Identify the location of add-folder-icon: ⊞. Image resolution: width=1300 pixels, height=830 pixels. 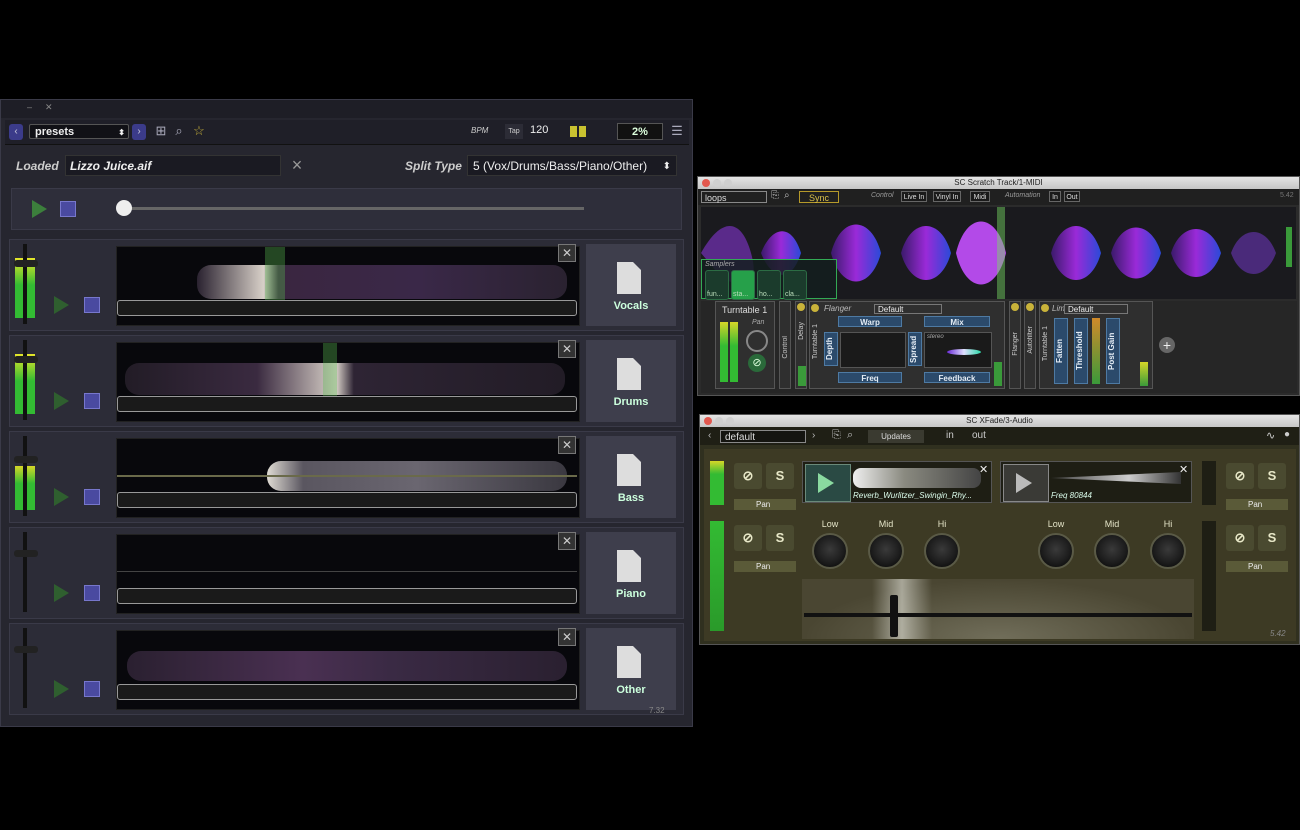
(161, 131).